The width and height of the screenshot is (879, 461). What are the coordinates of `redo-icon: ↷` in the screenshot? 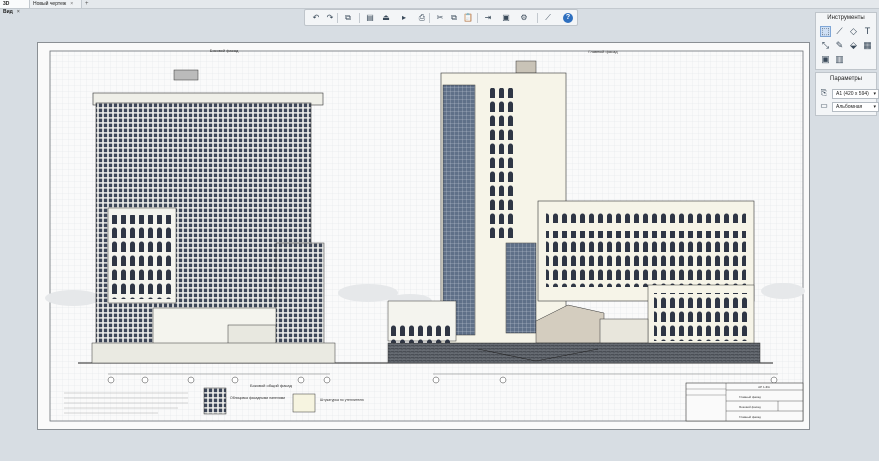 It's located at (330, 18).